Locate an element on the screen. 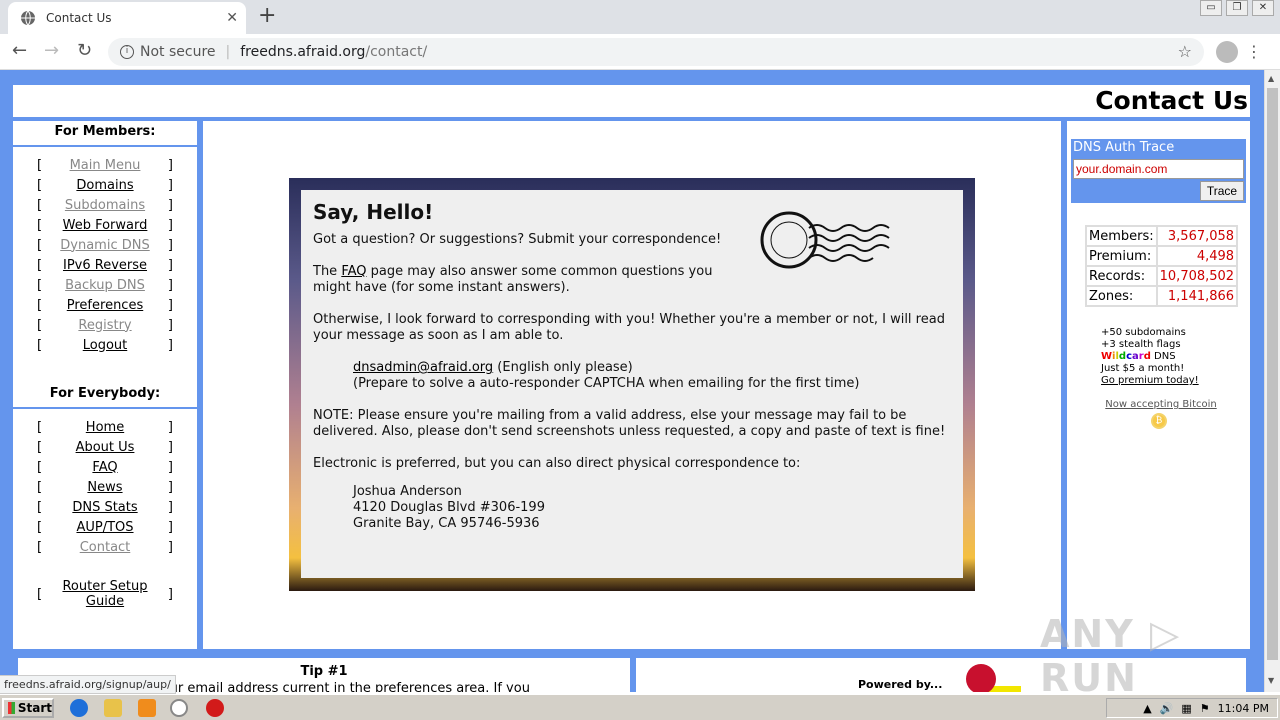 The width and height of the screenshot is (1280, 720). profile-avatar-icon is located at coordinates (1227, 52).